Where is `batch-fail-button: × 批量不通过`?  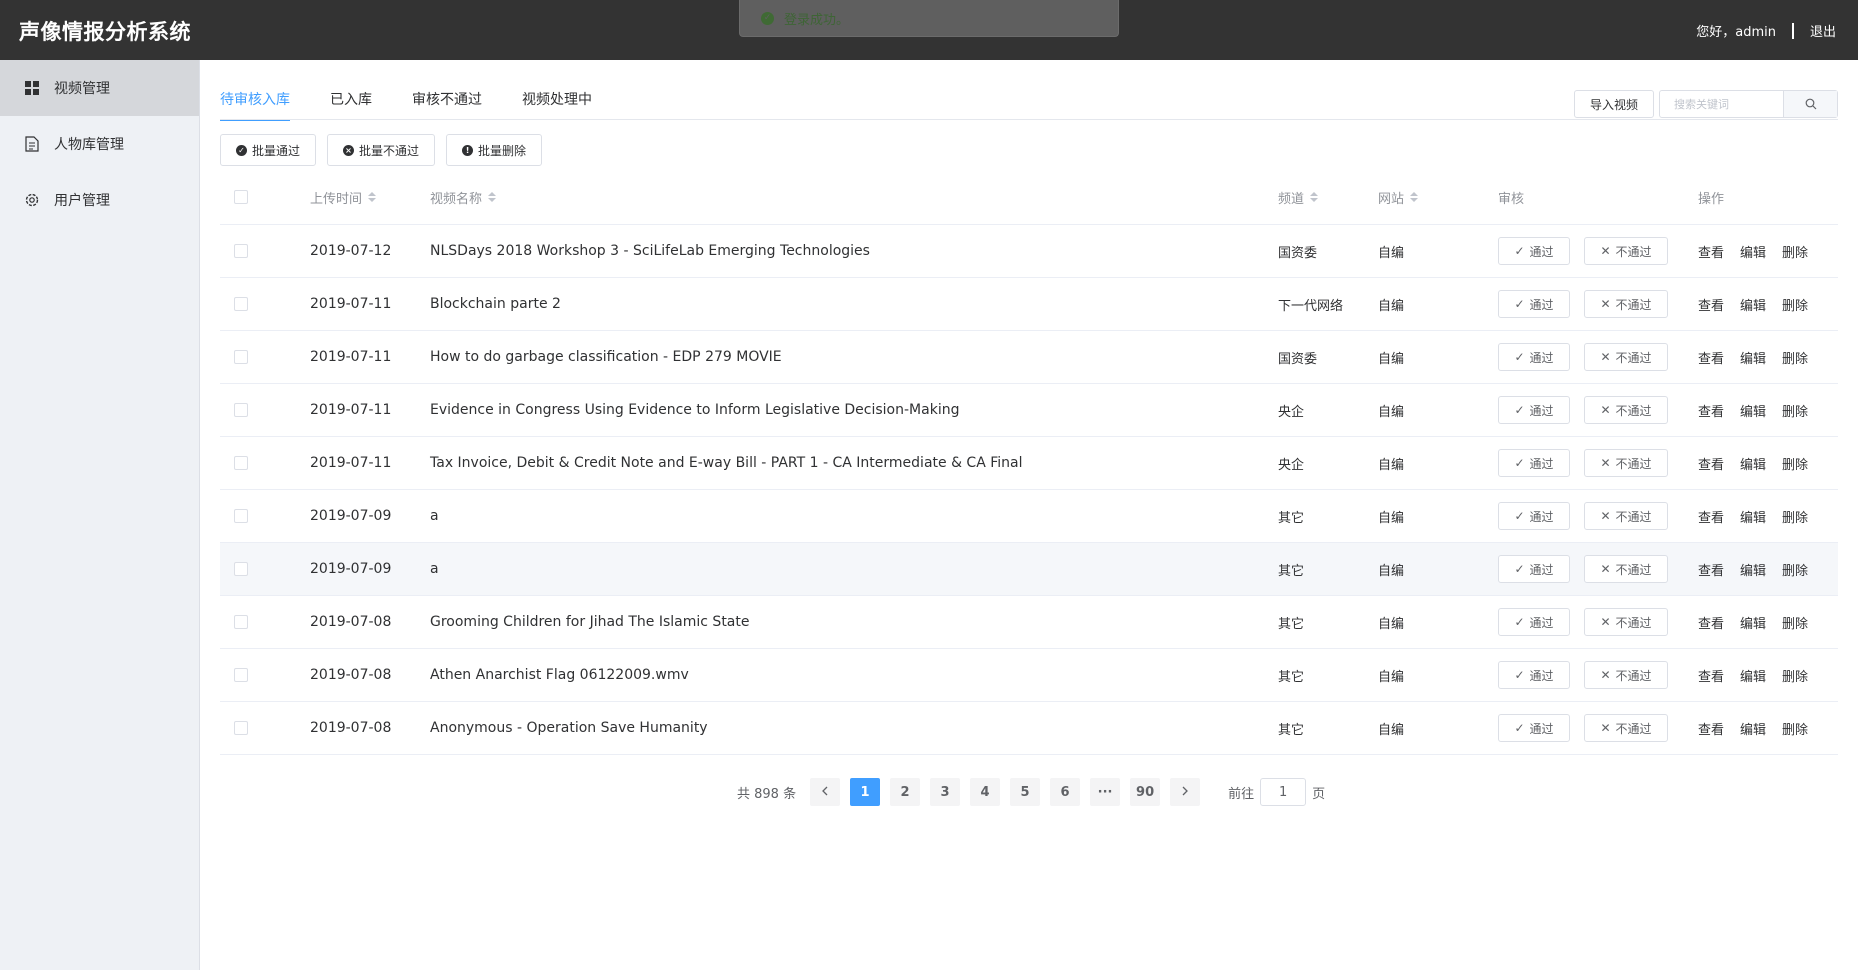 batch-fail-button: × 批量不通过 is located at coordinates (381, 150).